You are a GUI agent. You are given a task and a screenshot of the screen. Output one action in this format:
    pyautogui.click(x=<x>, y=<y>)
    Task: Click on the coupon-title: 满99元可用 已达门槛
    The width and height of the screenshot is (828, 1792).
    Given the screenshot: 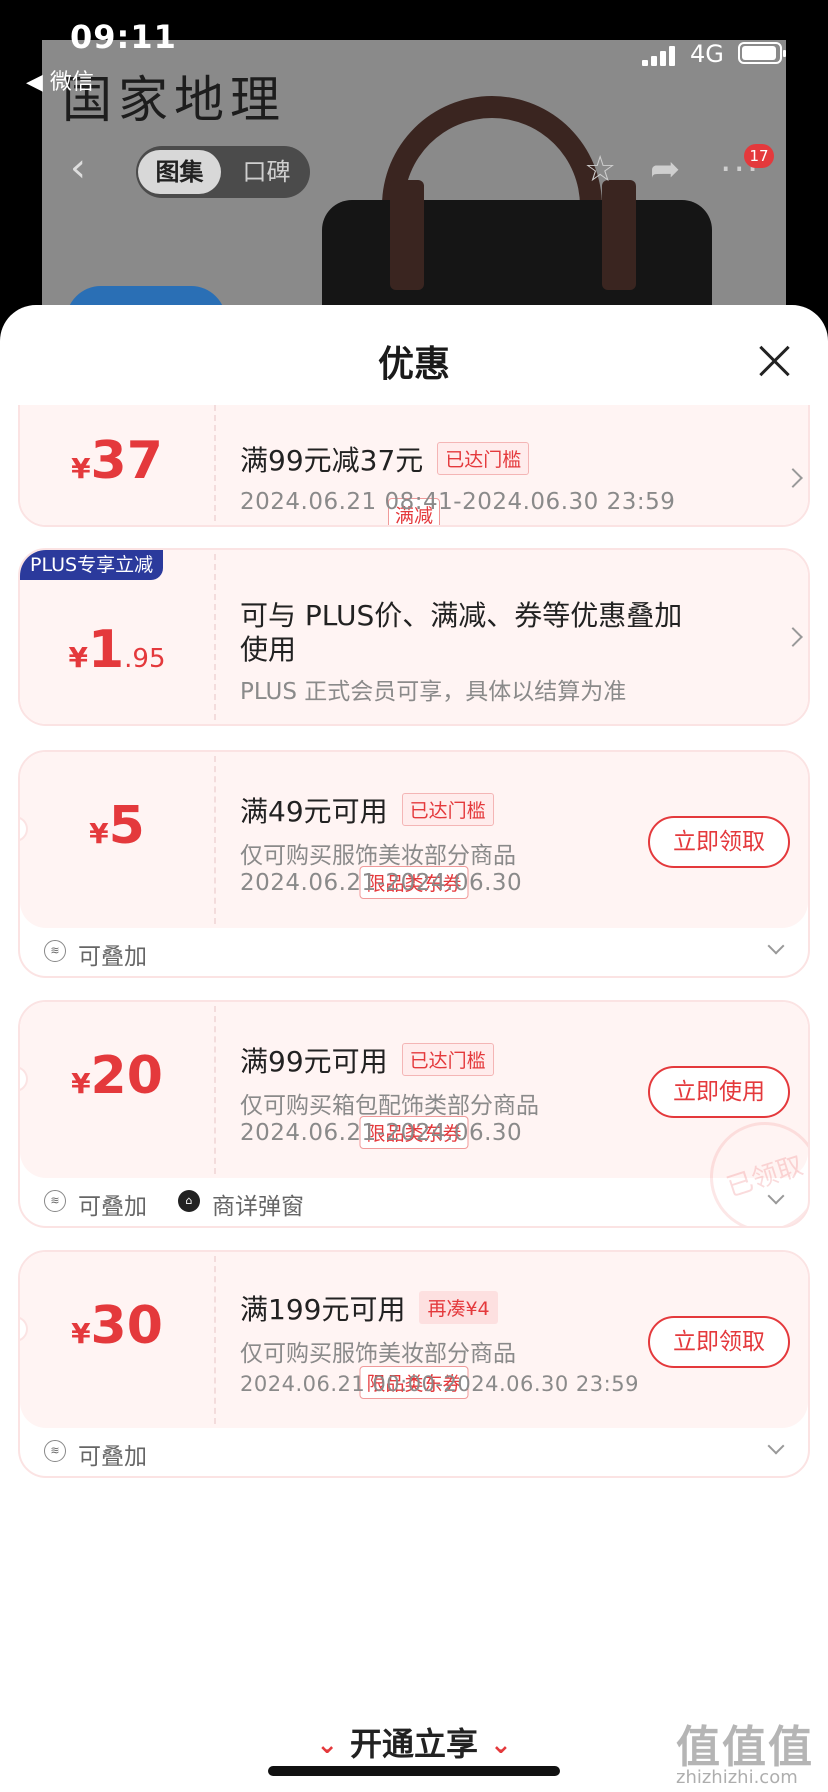 What is the action you would take?
    pyautogui.click(x=367, y=1060)
    